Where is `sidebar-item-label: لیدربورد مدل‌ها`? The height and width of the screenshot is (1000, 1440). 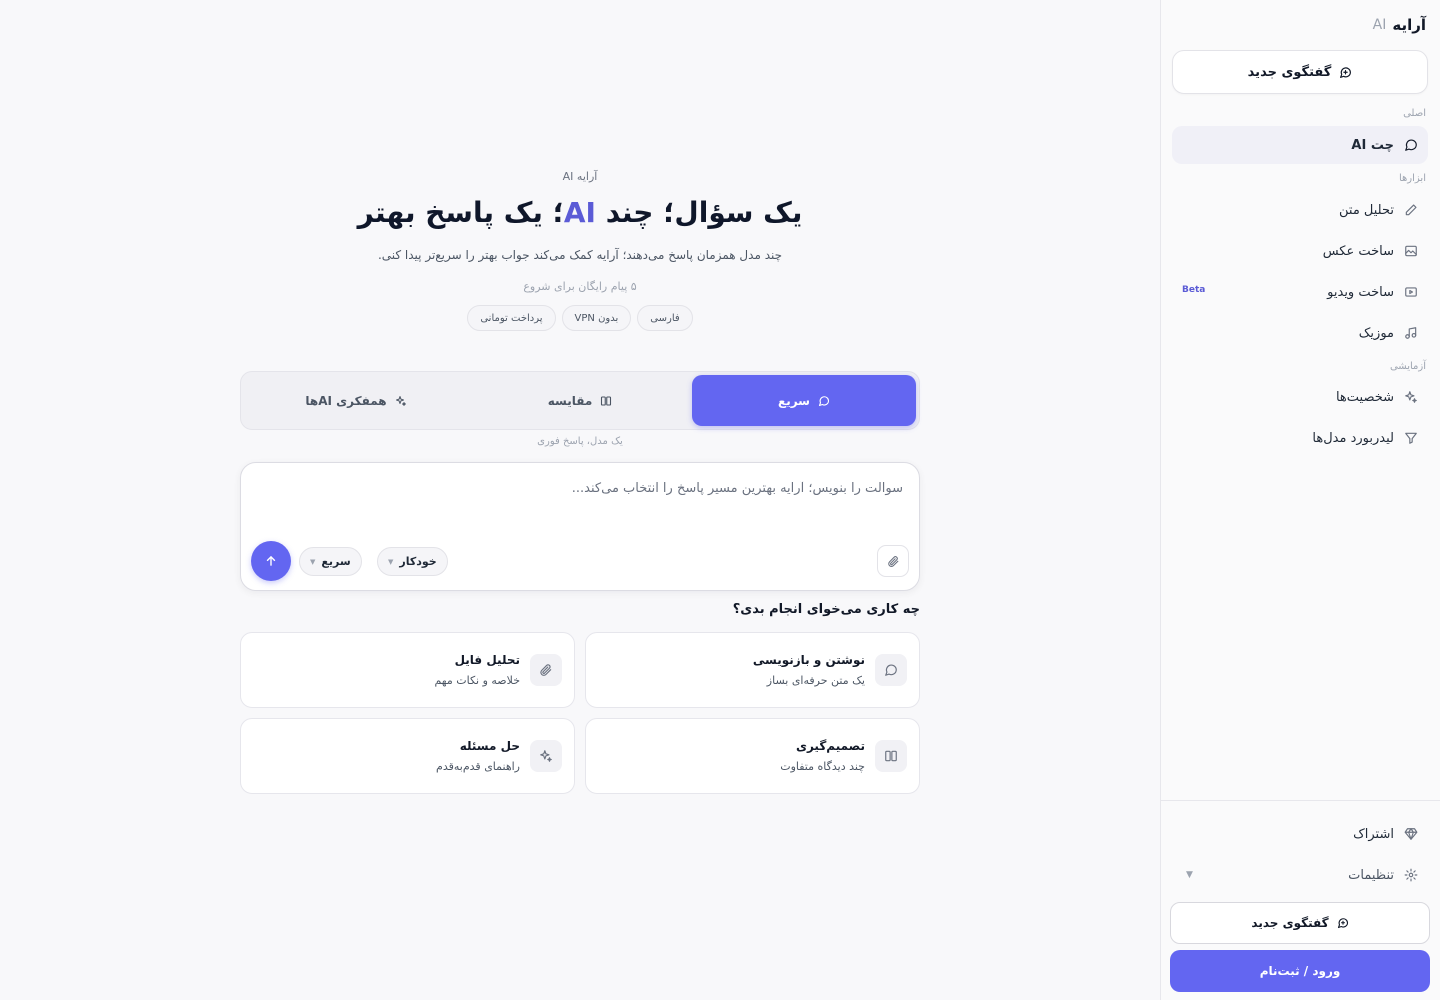
sidebar-item-label: لیدربورد مدل‌ها is located at coordinates (1353, 438).